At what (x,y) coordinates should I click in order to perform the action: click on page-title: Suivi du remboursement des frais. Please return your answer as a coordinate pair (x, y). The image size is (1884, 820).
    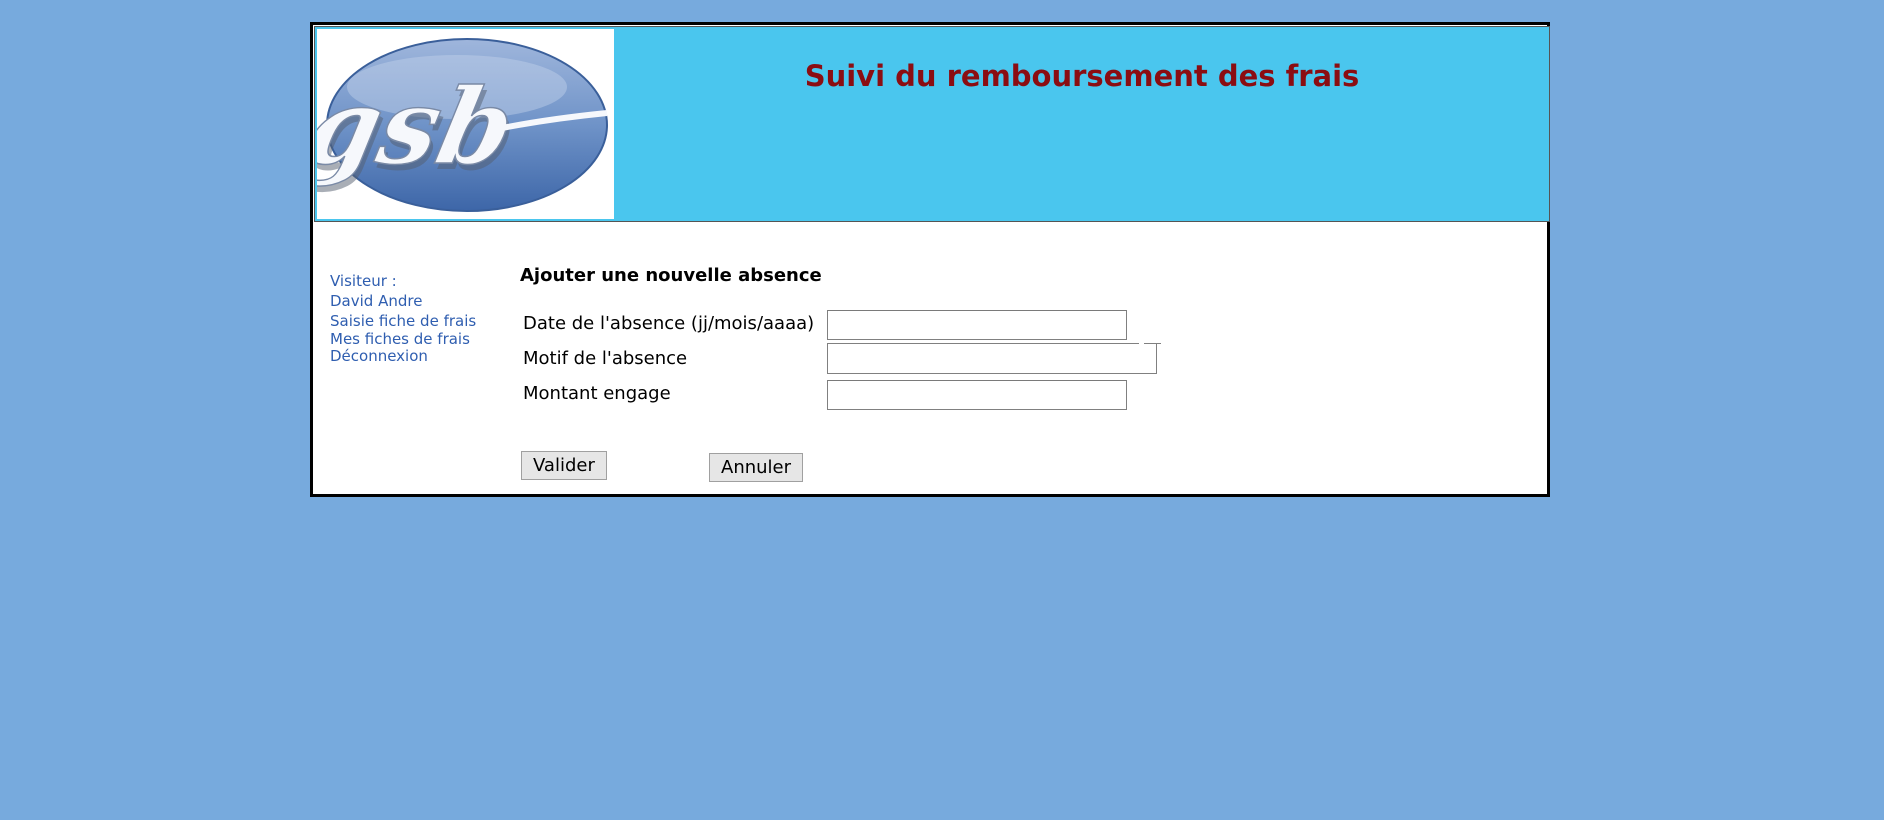
    Looking at the image, I should click on (1082, 76).